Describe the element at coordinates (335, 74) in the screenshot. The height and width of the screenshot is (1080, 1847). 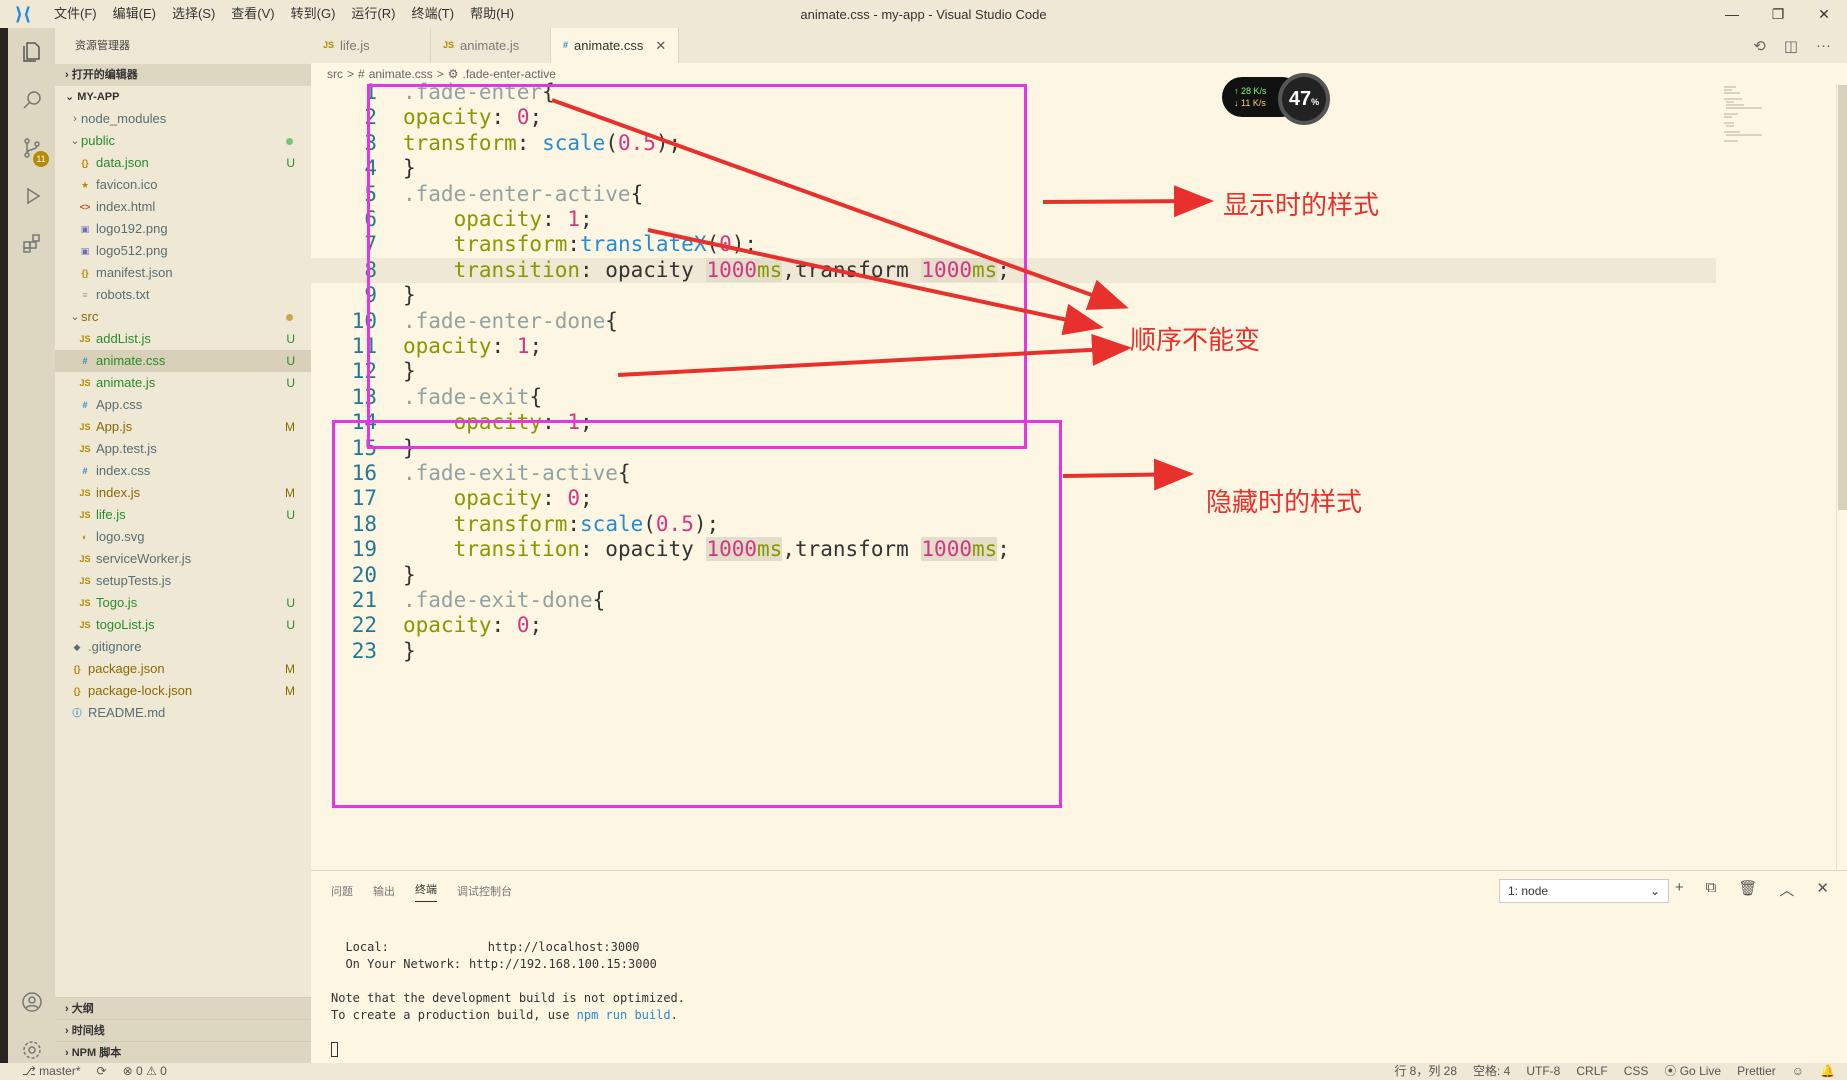
I see `breadcrumb-item: src` at that location.